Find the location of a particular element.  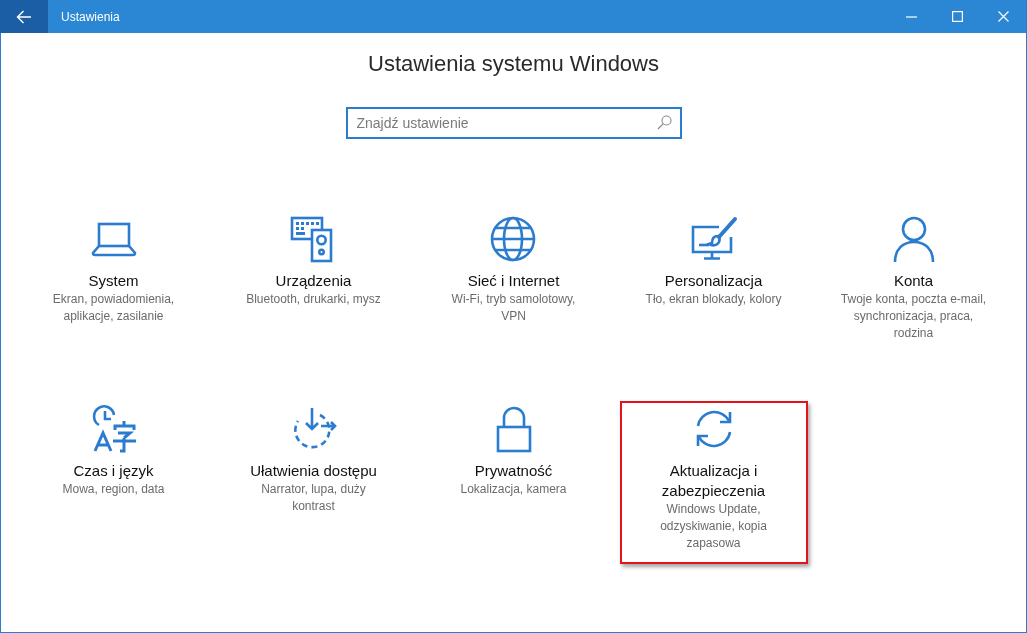

category-tile: System Ekran, powiadomienia, aplikacje, zasilanie is located at coordinates (113, 274).